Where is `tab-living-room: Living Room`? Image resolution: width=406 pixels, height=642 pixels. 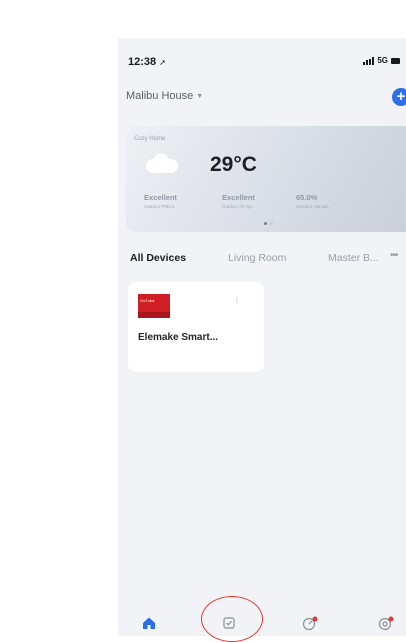
tab-living-room: Living Room is located at coordinates (257, 258).